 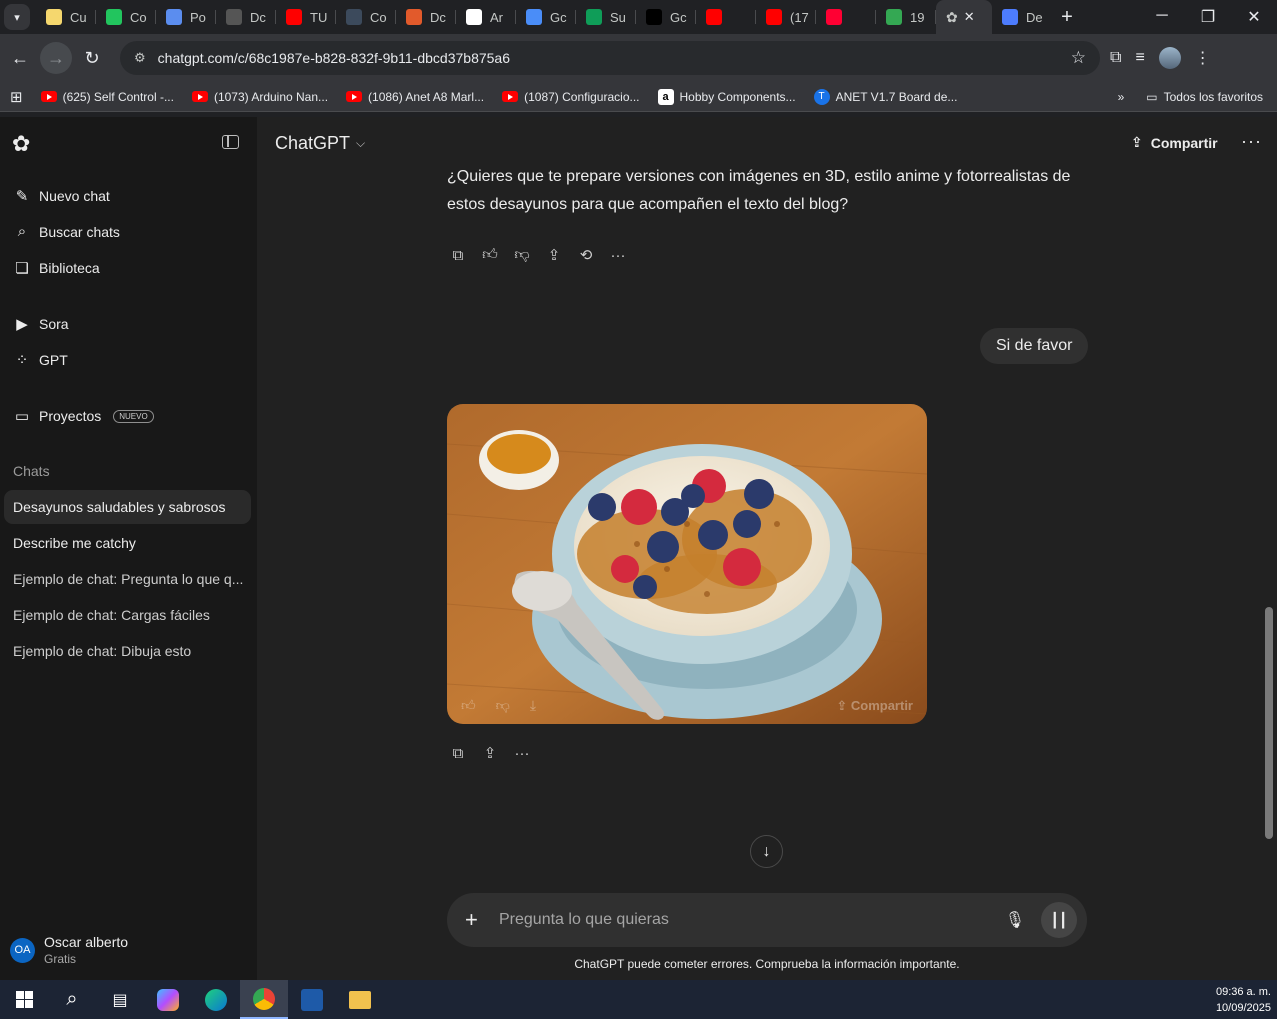 What do you see at coordinates (312, 999) in the screenshot?
I see `arduino-app` at bounding box center [312, 999].